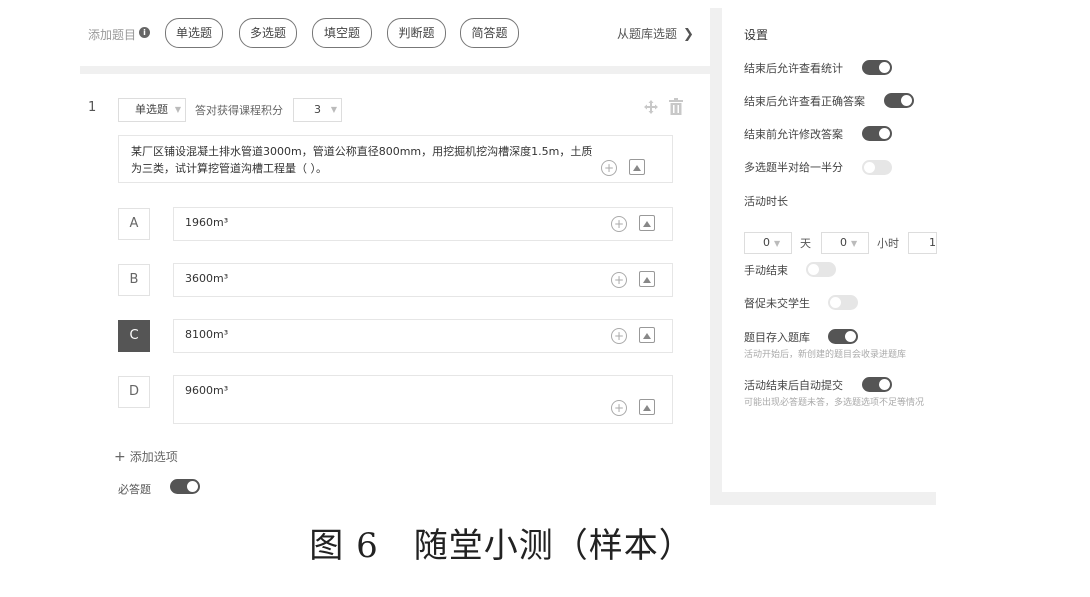 The width and height of the screenshot is (1090, 597). I want to click on option-a-text: 1960m³, so click(207, 222).